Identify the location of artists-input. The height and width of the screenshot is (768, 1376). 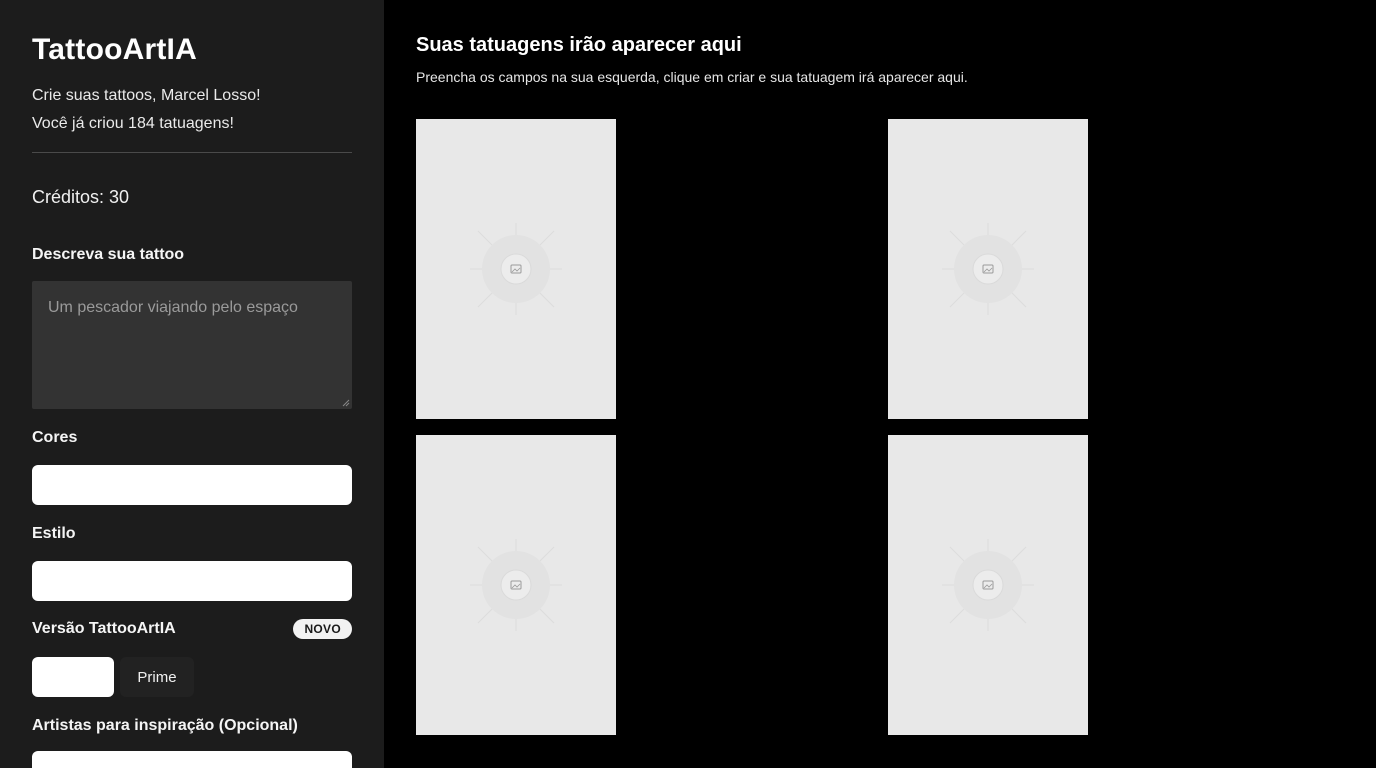
(192, 759).